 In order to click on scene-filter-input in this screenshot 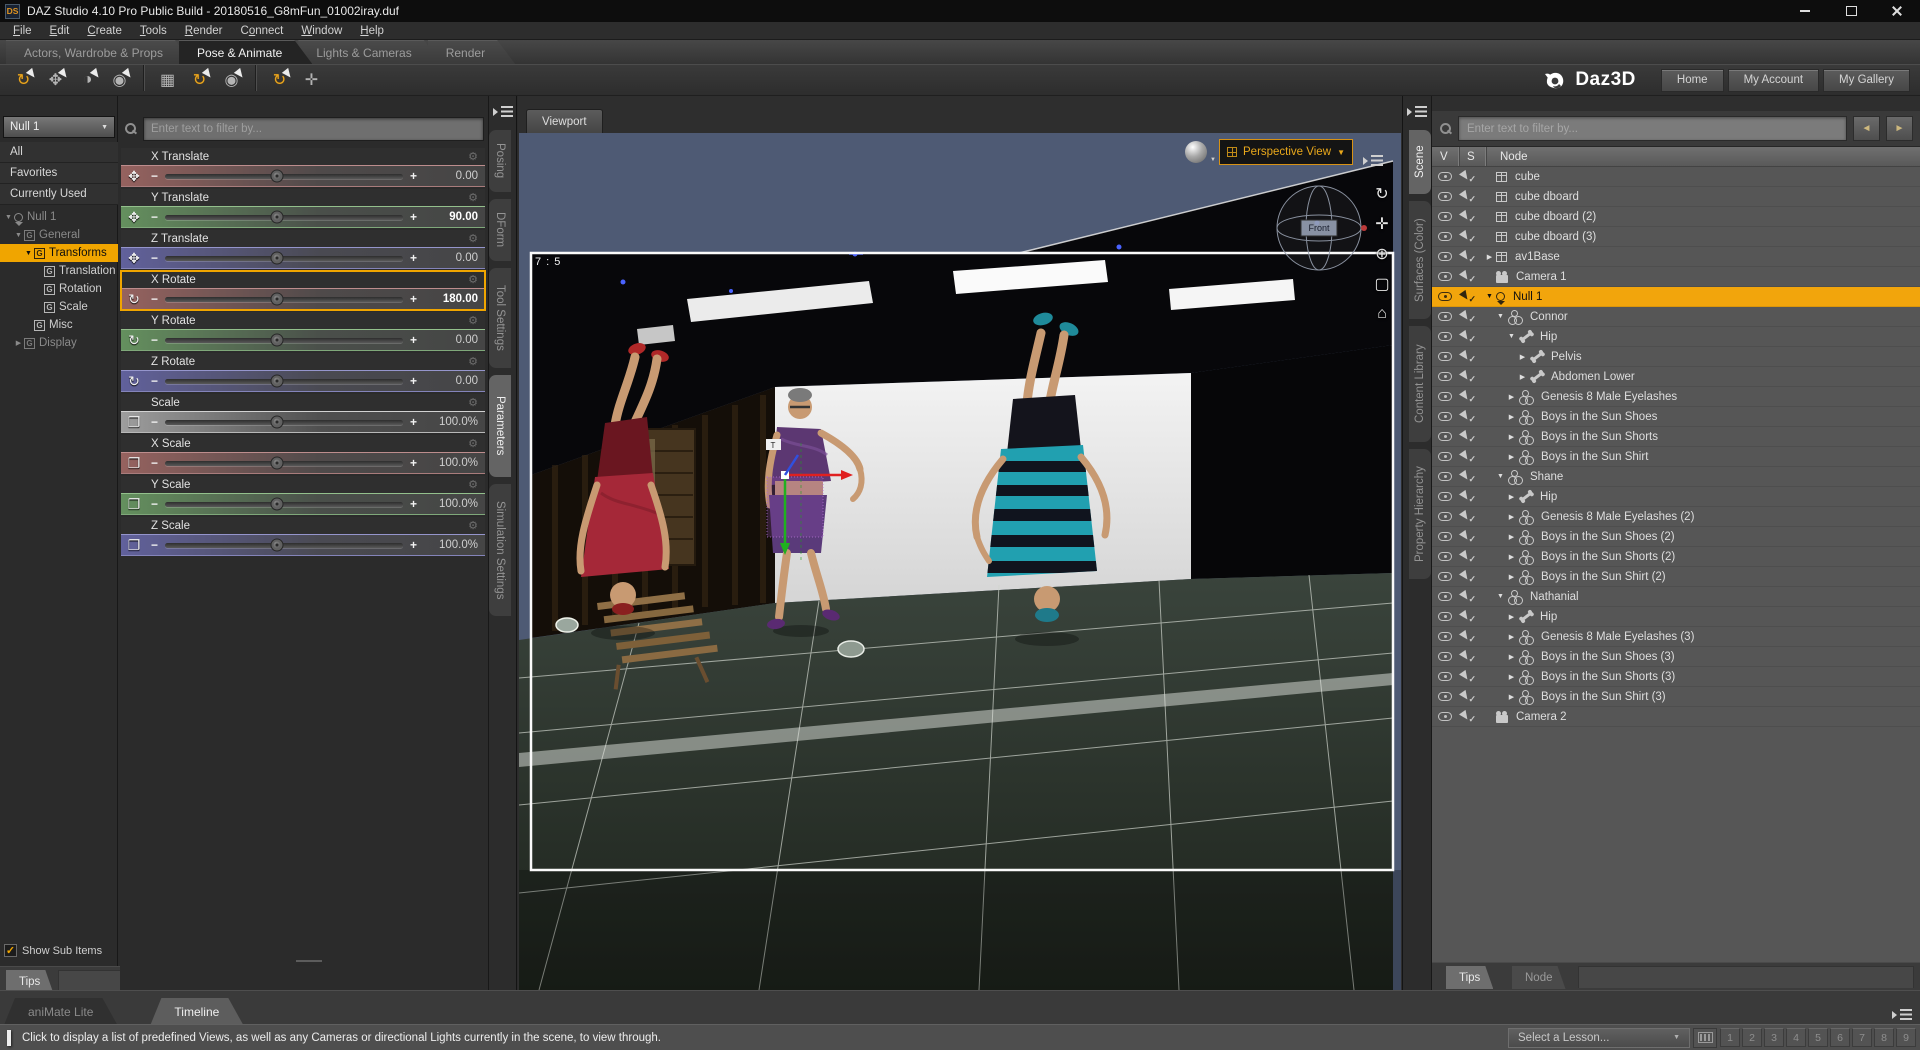, I will do `click(1652, 128)`.